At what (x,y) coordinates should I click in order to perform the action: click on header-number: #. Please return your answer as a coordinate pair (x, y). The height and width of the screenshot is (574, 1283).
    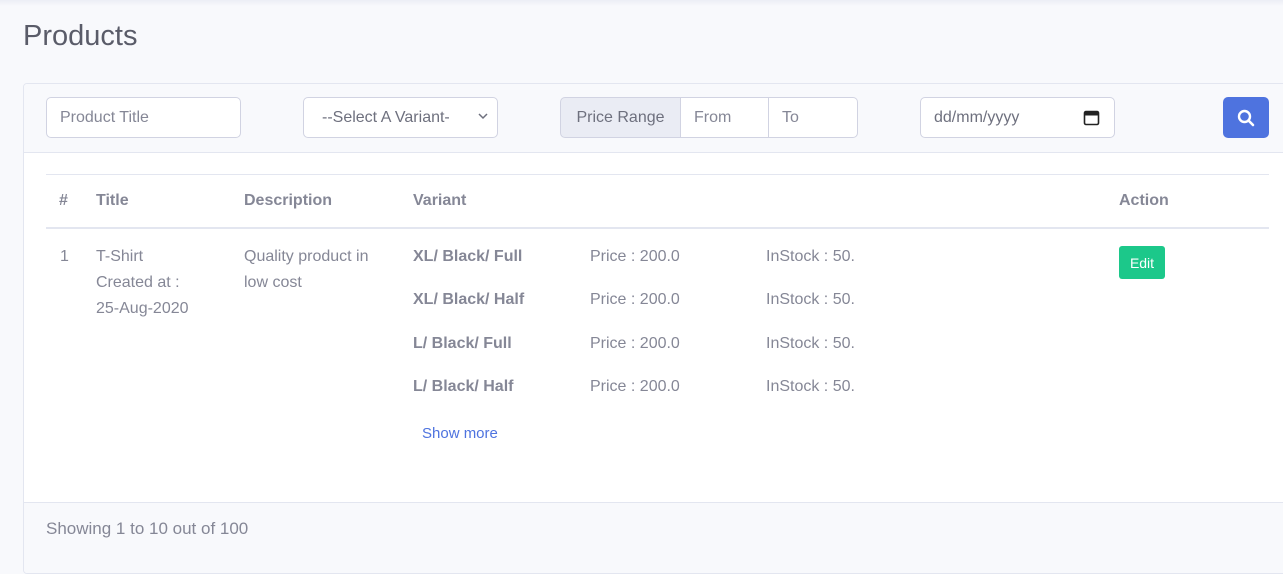
    Looking at the image, I should click on (63, 200).